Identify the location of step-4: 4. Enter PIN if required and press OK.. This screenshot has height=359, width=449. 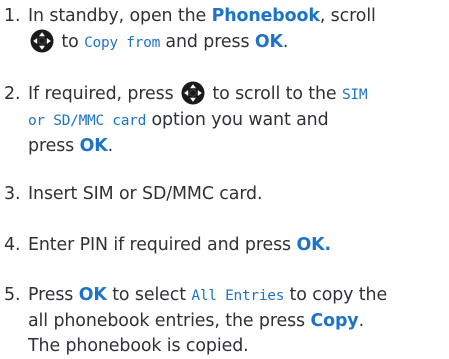
(220, 245).